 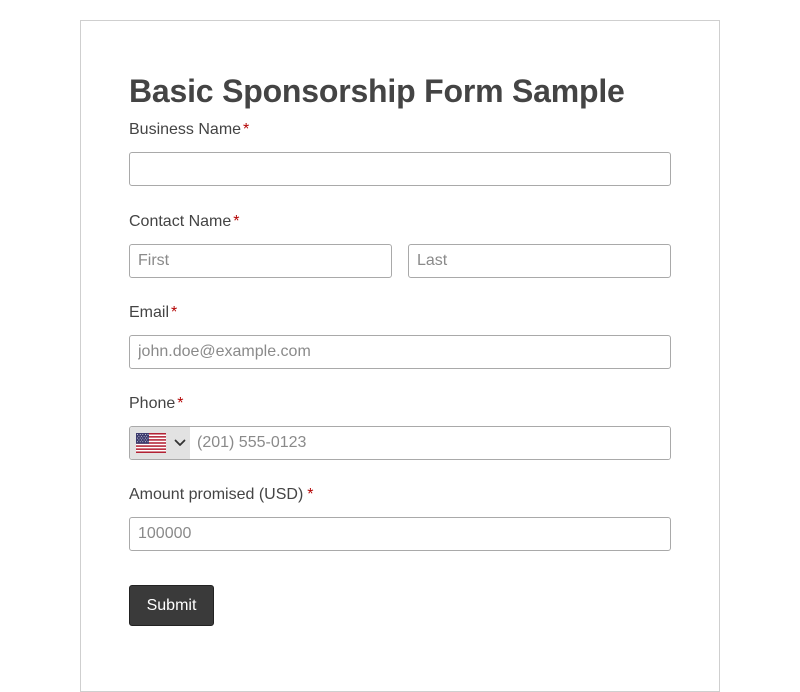 I want to click on email-input, so click(x=400, y=352).